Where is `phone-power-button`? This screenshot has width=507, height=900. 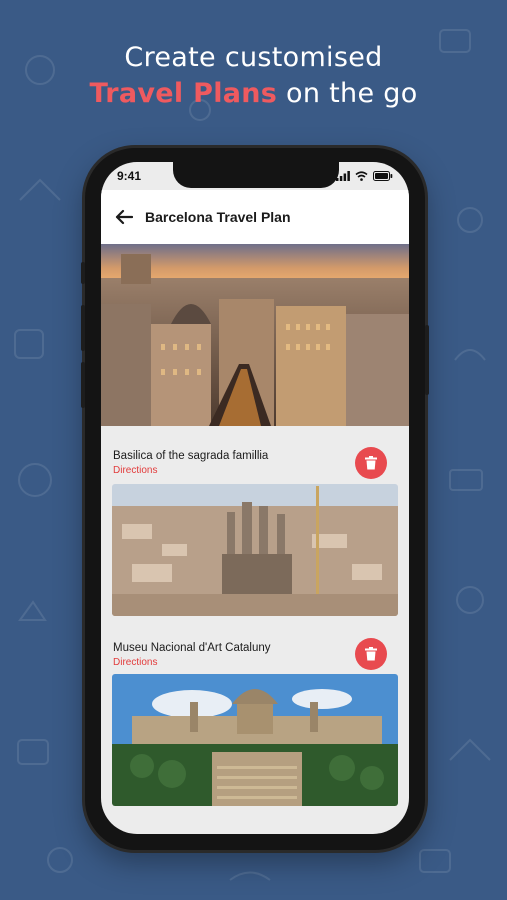
phone-power-button is located at coordinates (427, 360).